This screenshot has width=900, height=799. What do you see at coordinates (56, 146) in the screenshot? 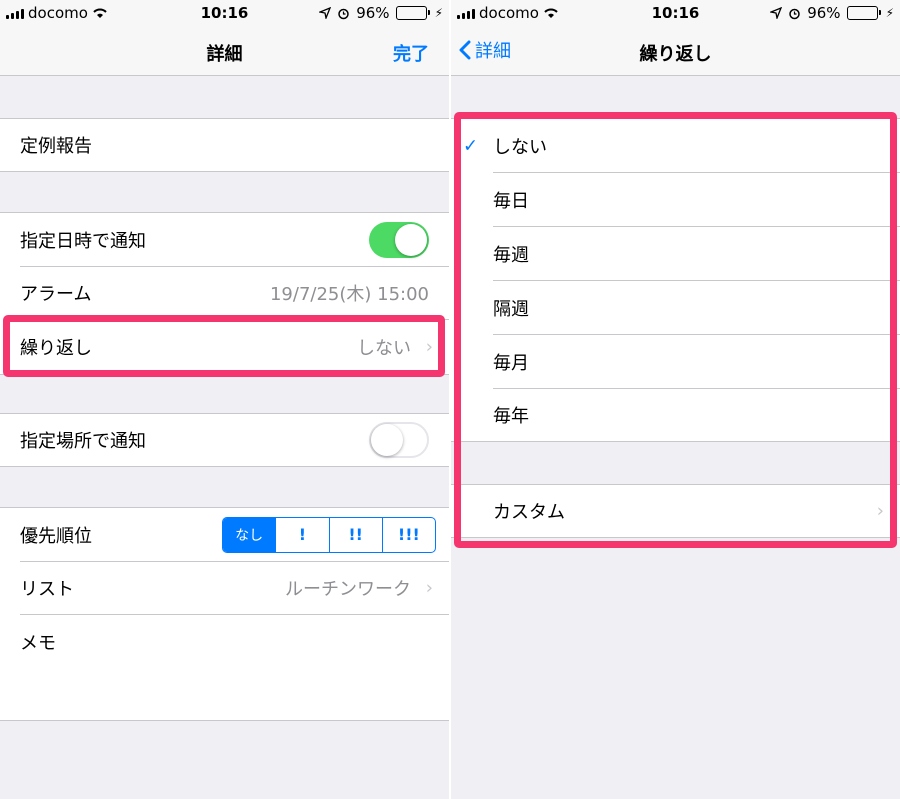
I see `reminder-title: 定例報告` at bounding box center [56, 146].